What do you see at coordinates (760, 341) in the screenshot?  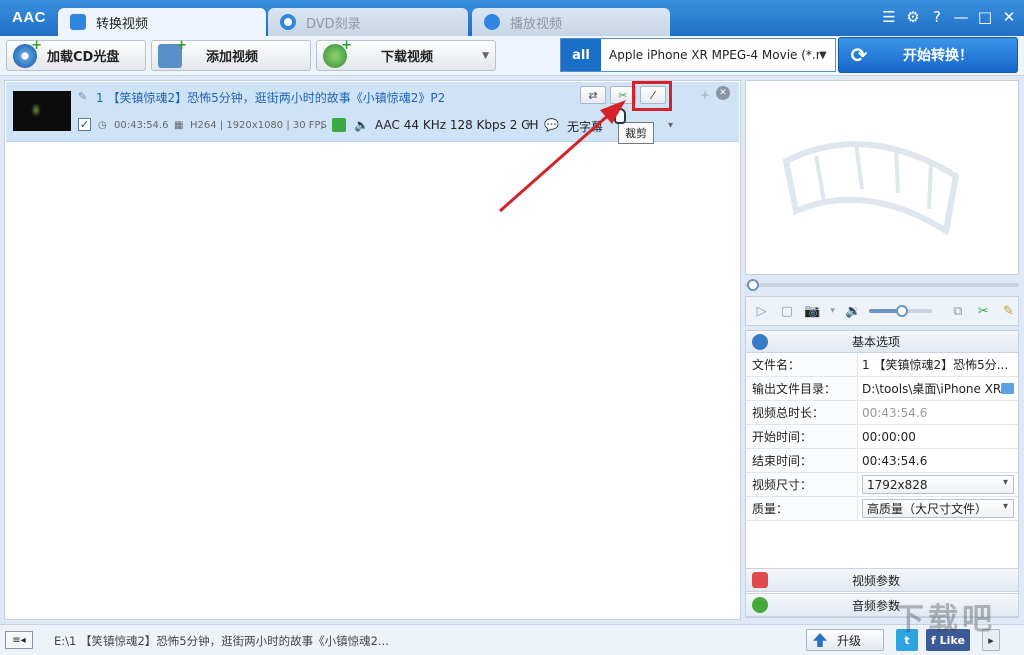 I see `wrench-icon` at bounding box center [760, 341].